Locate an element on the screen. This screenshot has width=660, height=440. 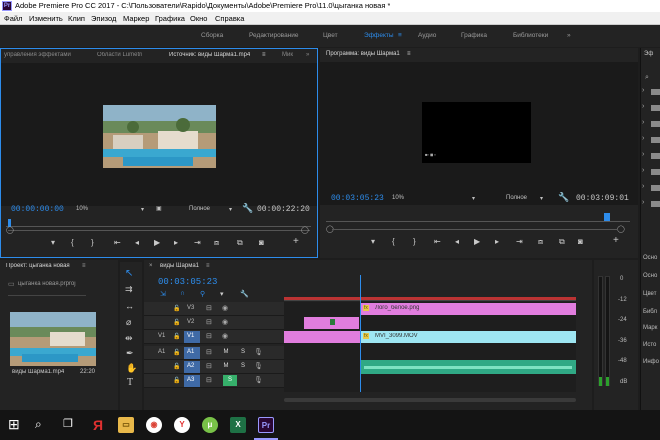
windows-start-icon: ⊞ is located at coordinates (14, 424).